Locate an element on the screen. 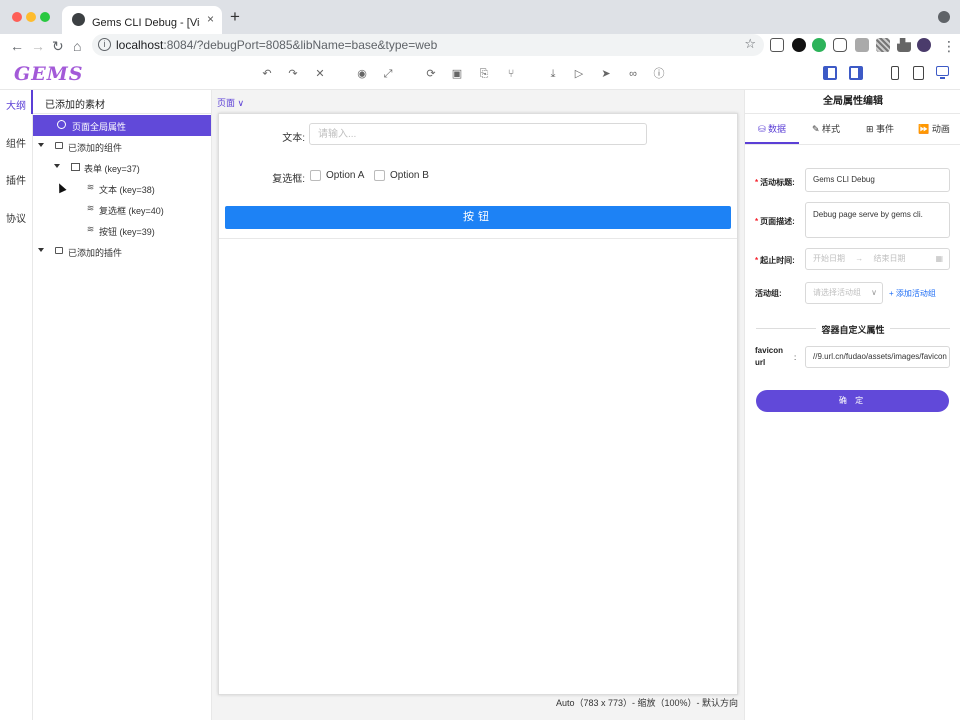 The height and width of the screenshot is (720, 960). redo-icon: ↷ is located at coordinates (293, 74).